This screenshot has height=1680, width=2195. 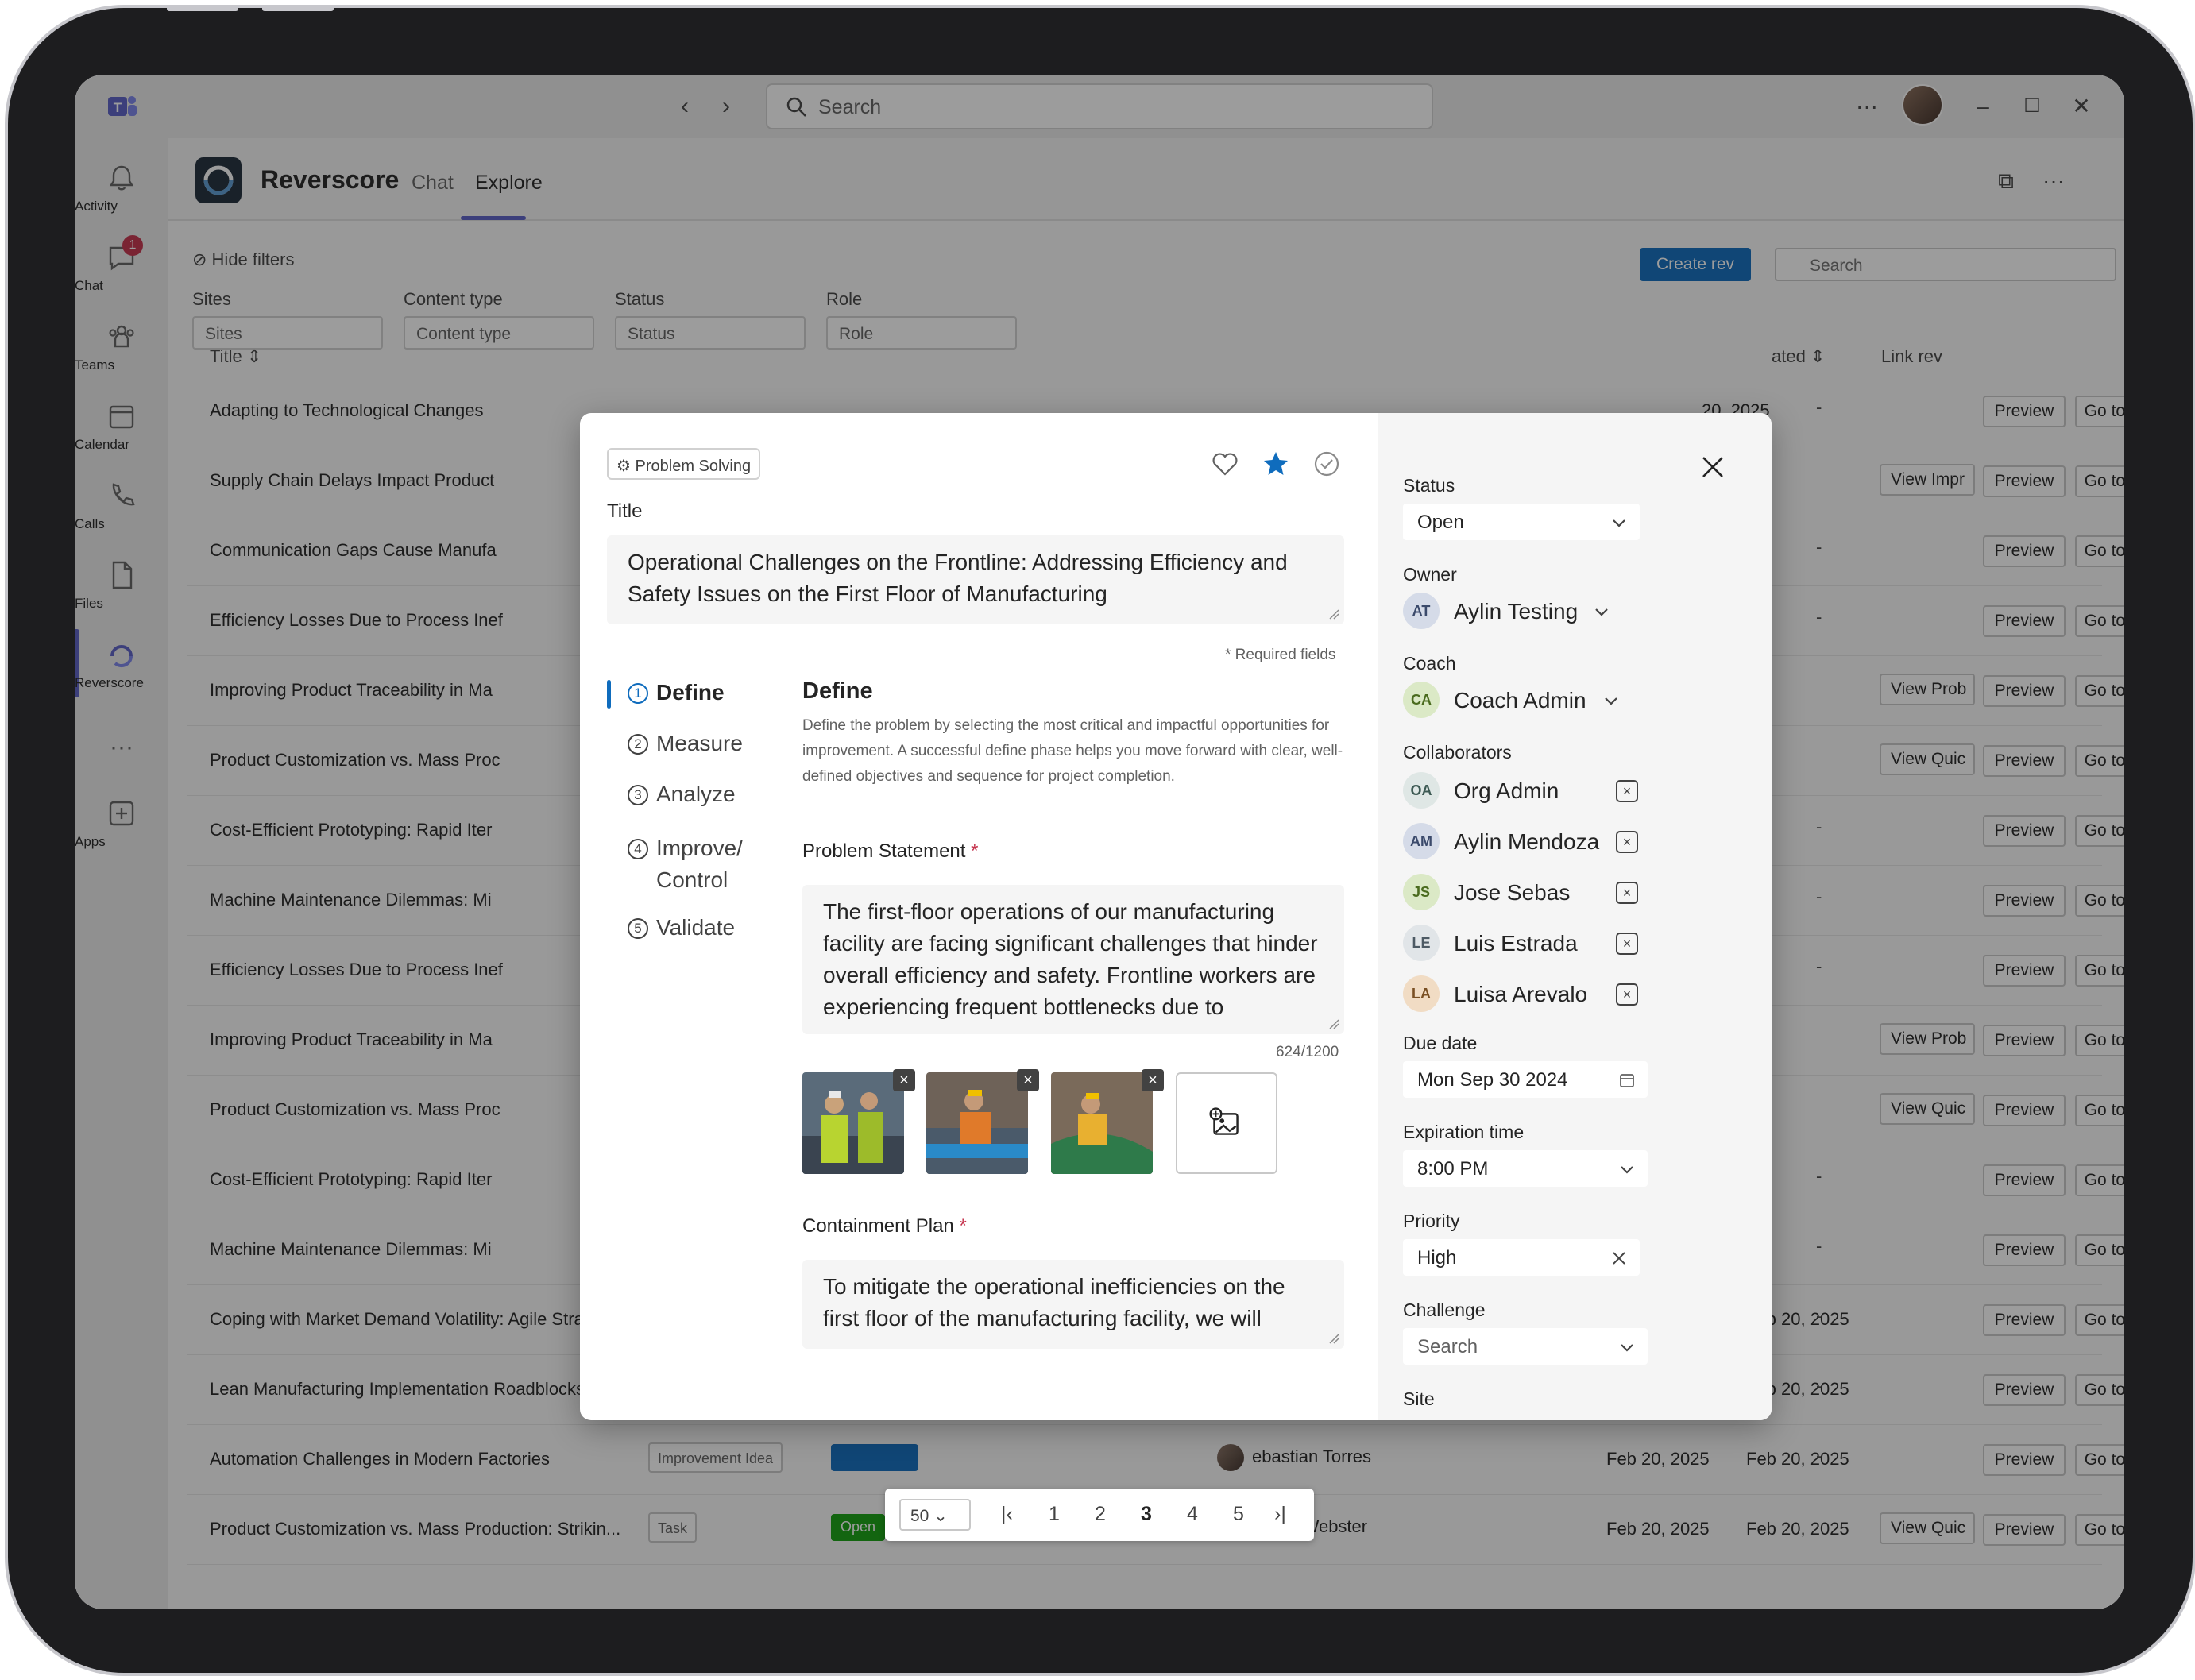 I want to click on priority-value: High, so click(x=1437, y=1258).